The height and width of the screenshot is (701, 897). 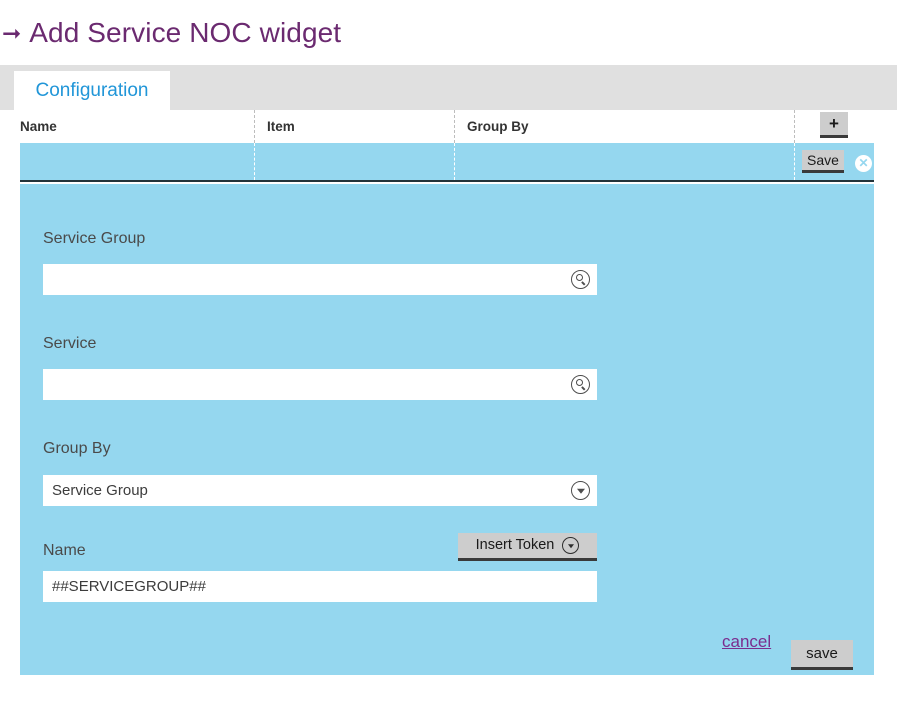 What do you see at coordinates (320, 490) in the screenshot?
I see `group-by-select: Service Group` at bounding box center [320, 490].